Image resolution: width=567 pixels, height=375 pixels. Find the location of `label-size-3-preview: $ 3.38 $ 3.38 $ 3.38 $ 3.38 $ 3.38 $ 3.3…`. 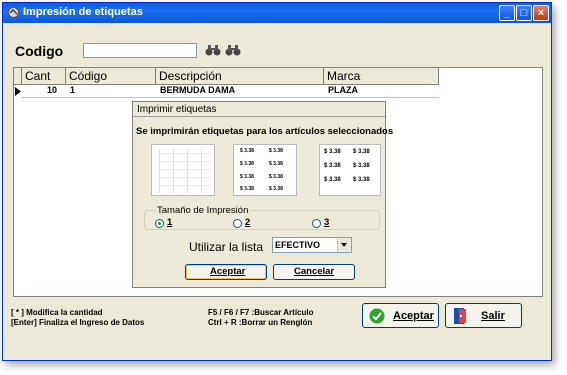

label-size-3-preview: $ 3.38 $ 3.38 $ 3.38 $ 3.38 $ 3.38 $ 3.3… is located at coordinates (350, 170).